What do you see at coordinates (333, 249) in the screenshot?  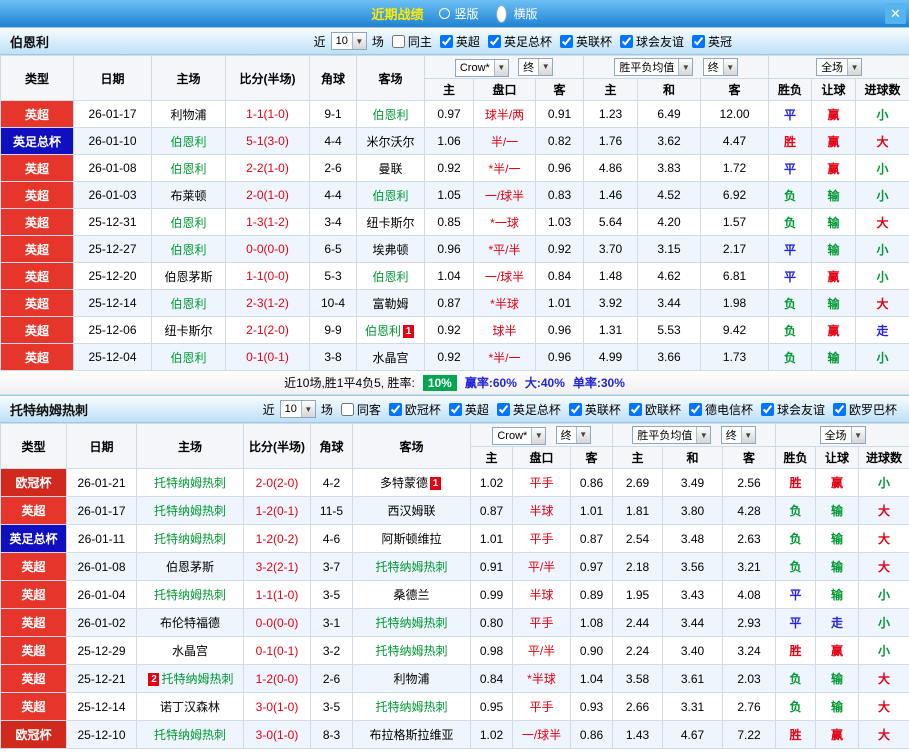 I see `corner-cell: 6-5` at bounding box center [333, 249].